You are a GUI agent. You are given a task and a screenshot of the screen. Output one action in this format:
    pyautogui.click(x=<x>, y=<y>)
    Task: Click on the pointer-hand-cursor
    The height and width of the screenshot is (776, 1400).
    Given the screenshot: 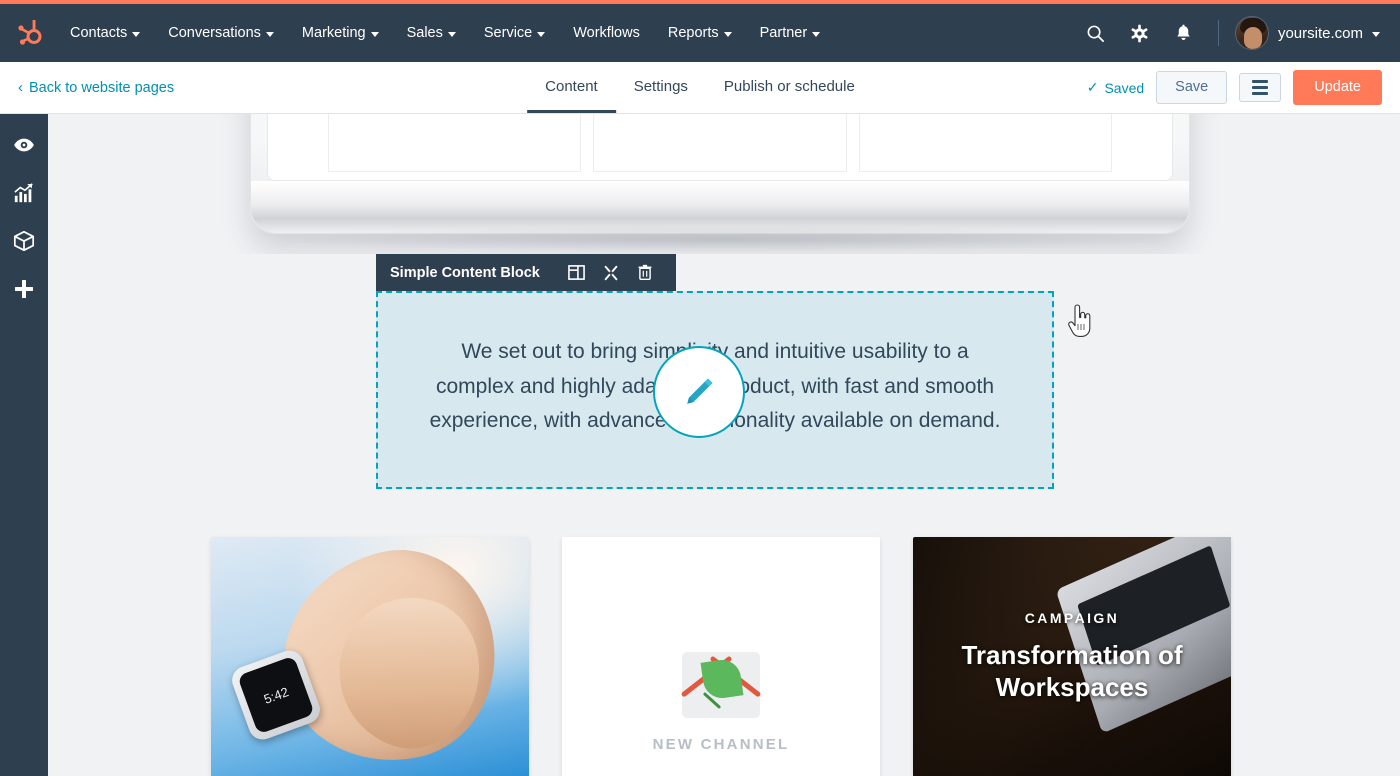 What is the action you would take?
    pyautogui.click(x=1079, y=323)
    